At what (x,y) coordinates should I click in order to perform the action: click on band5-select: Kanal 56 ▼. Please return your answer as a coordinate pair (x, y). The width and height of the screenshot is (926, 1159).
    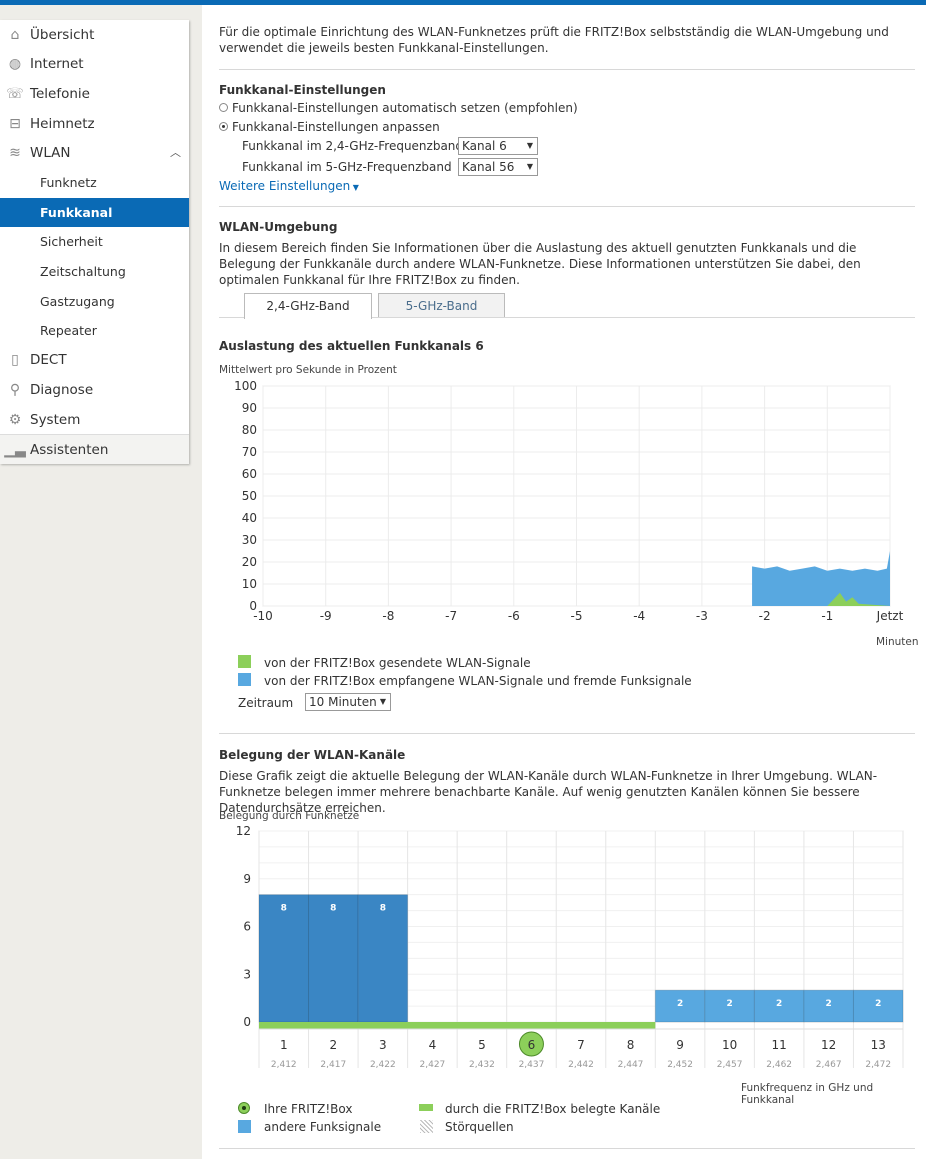
    Looking at the image, I should click on (498, 167).